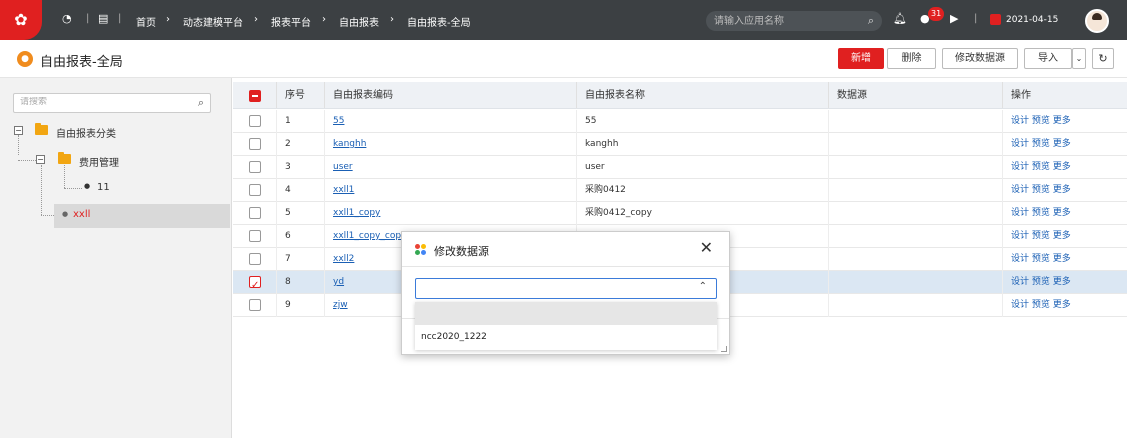 Image resolution: width=1127 pixels, height=438 pixels. I want to click on table-row: 5 xxll1_copy 采购0412_copy 设计 预览 更多, so click(680, 213).